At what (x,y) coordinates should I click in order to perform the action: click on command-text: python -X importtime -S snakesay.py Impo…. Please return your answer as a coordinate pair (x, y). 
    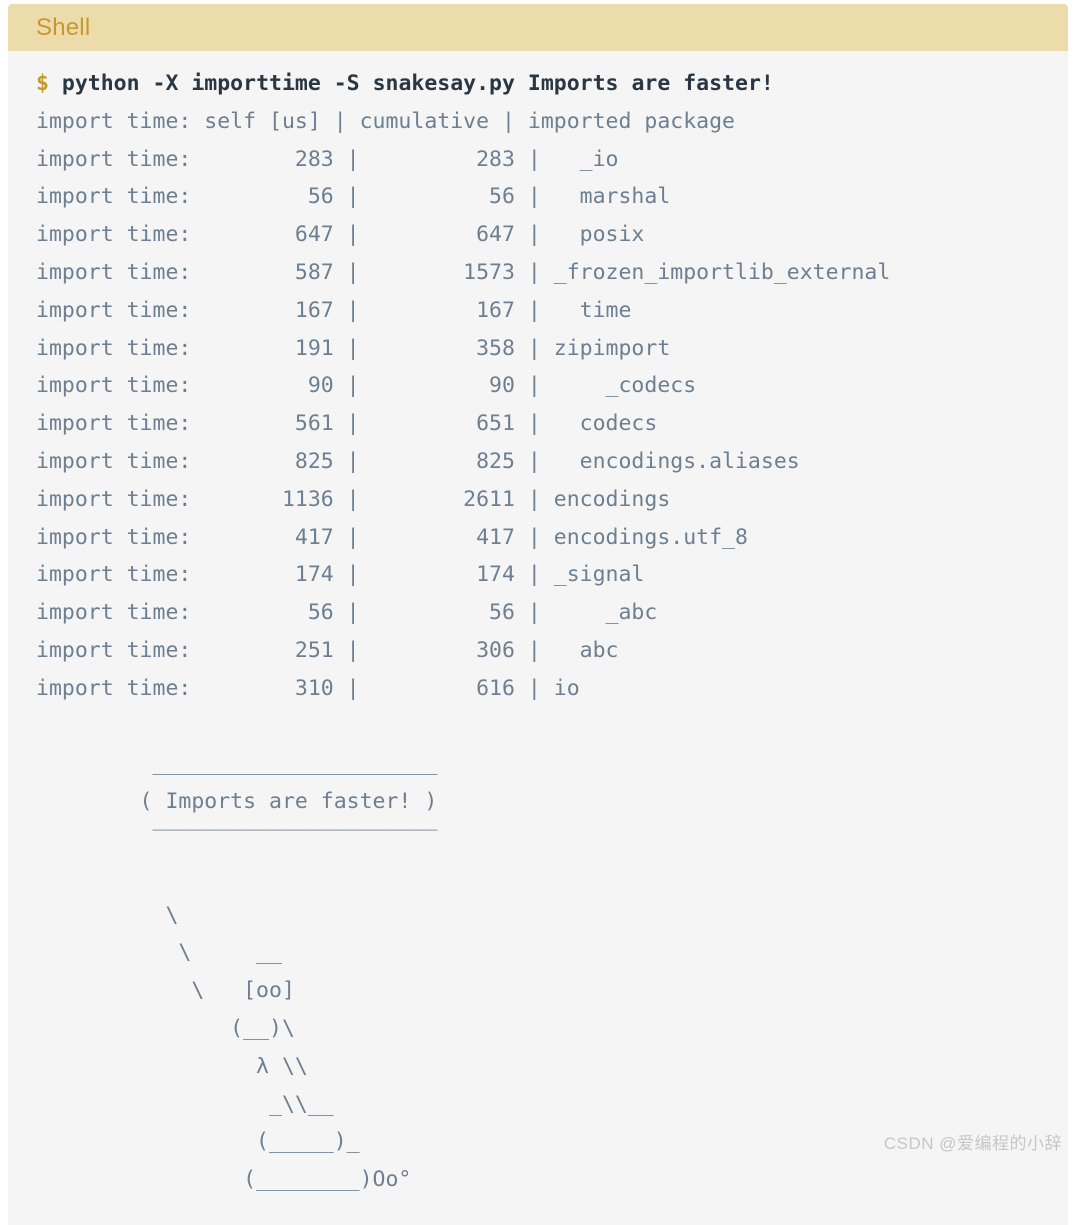
    Looking at the image, I should click on (417, 83).